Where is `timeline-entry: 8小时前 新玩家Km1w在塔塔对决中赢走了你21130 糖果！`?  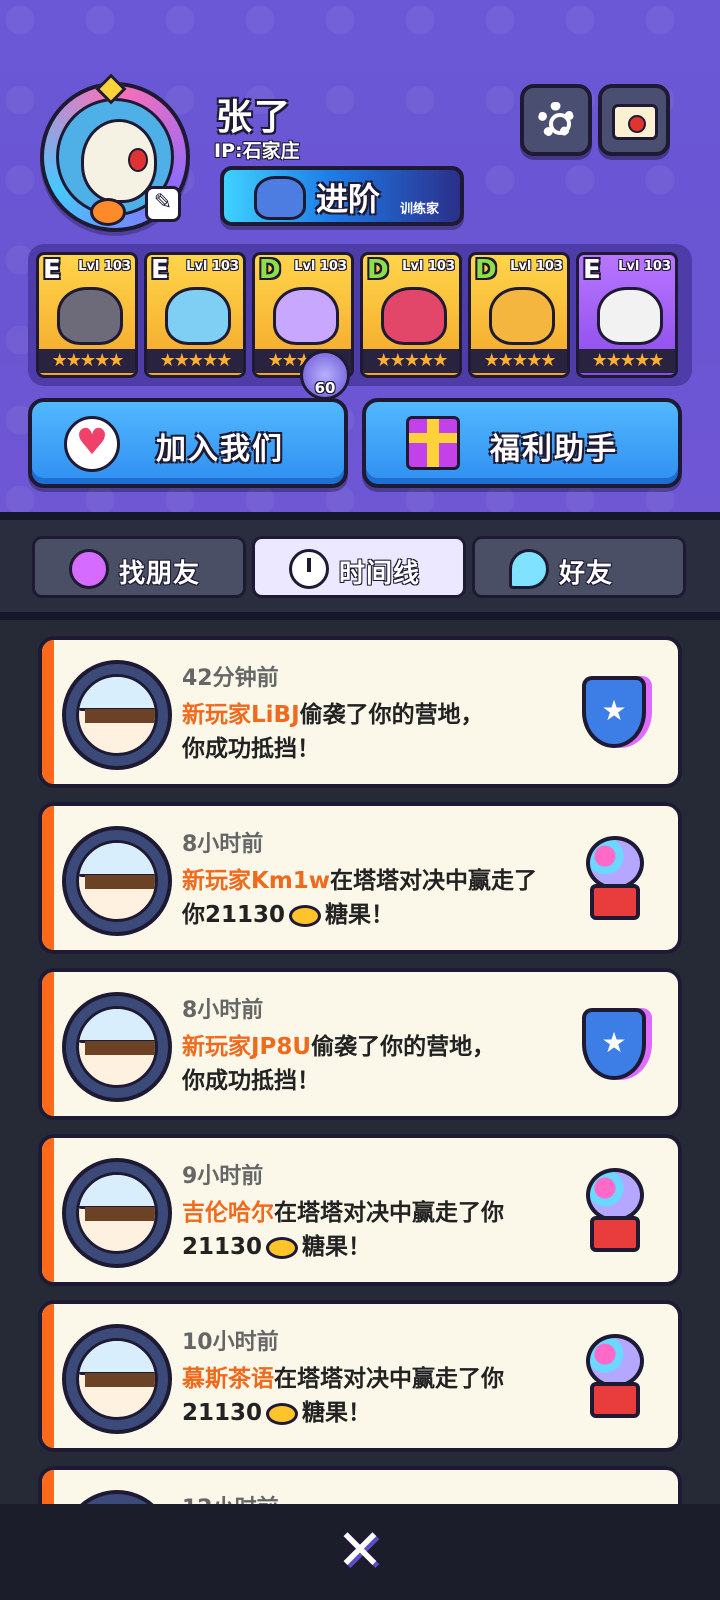 timeline-entry: 8小时前 新玩家Km1w在塔塔对决中赢走了你21130 糖果！ is located at coordinates (360, 878).